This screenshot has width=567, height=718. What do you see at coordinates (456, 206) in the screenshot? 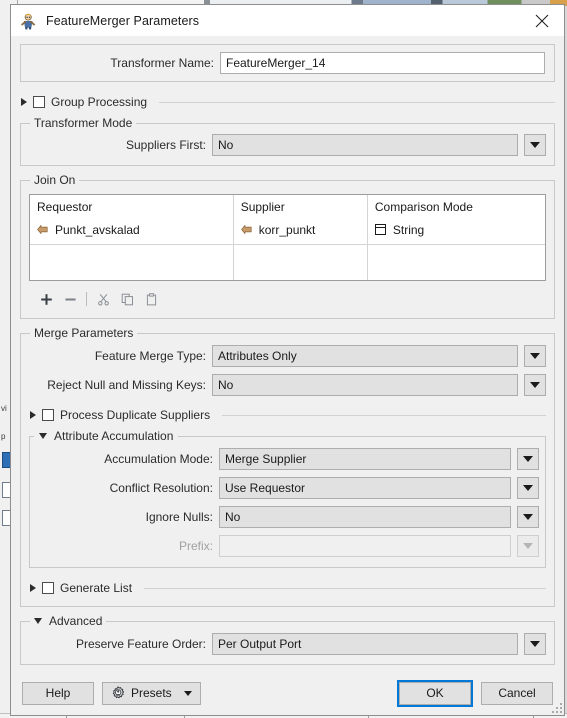
I see `column-header-comparison-mode: Comparison Mode` at bounding box center [456, 206].